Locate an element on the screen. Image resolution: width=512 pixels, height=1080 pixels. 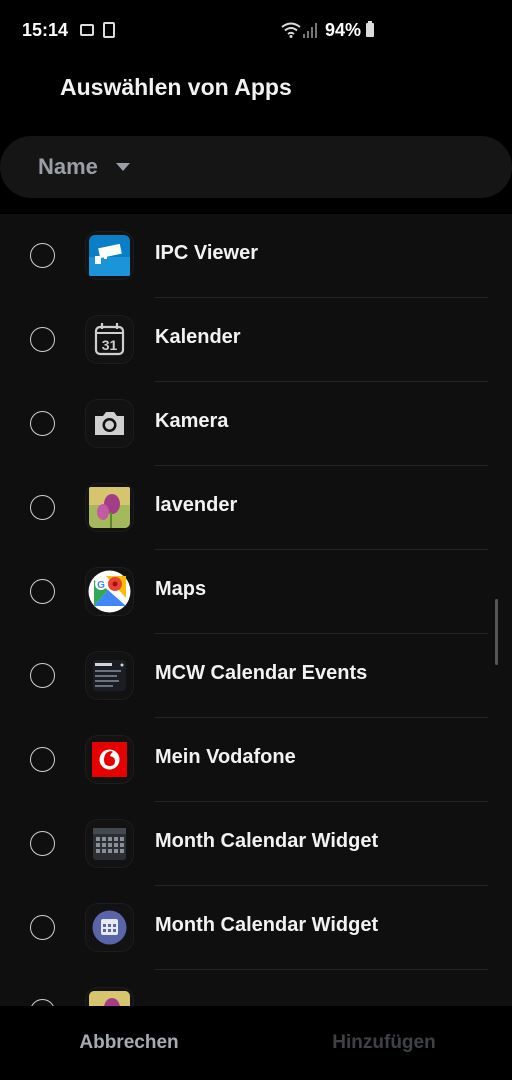
status-bar: 15:14 94% is located at coordinates (256, 31).